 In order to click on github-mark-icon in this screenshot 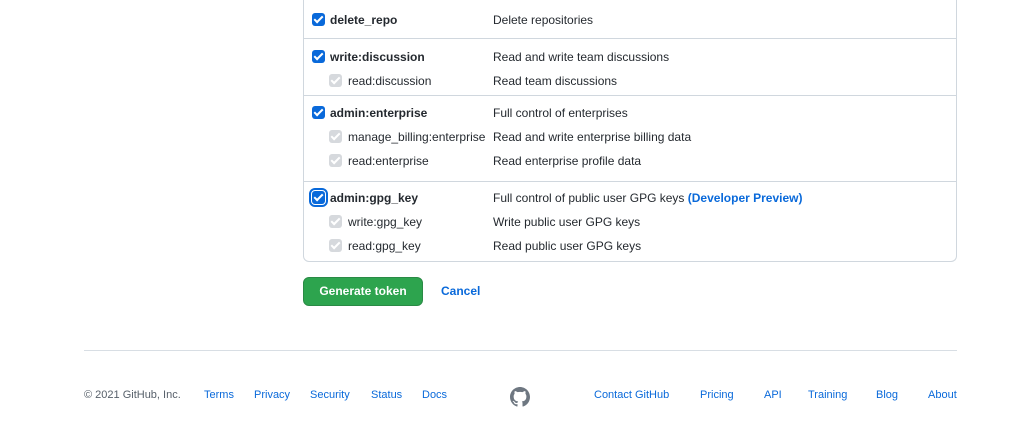, I will do `click(520, 397)`.